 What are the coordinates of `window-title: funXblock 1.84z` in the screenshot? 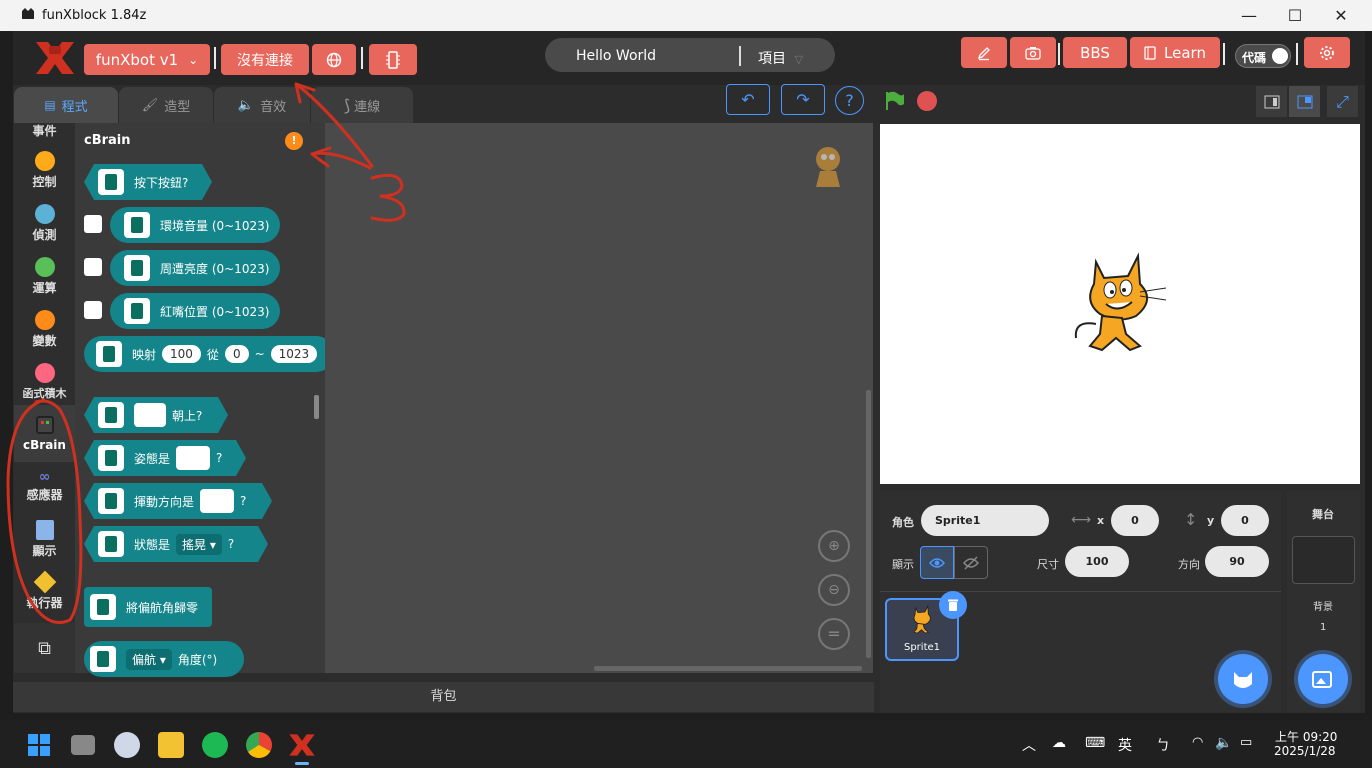 It's located at (94, 15).